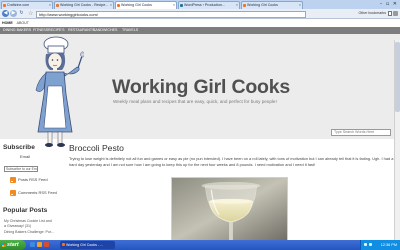  Describe the element at coordinates (18, 5) in the screenshot. I see `tab-label: Craftzine.com` at that location.